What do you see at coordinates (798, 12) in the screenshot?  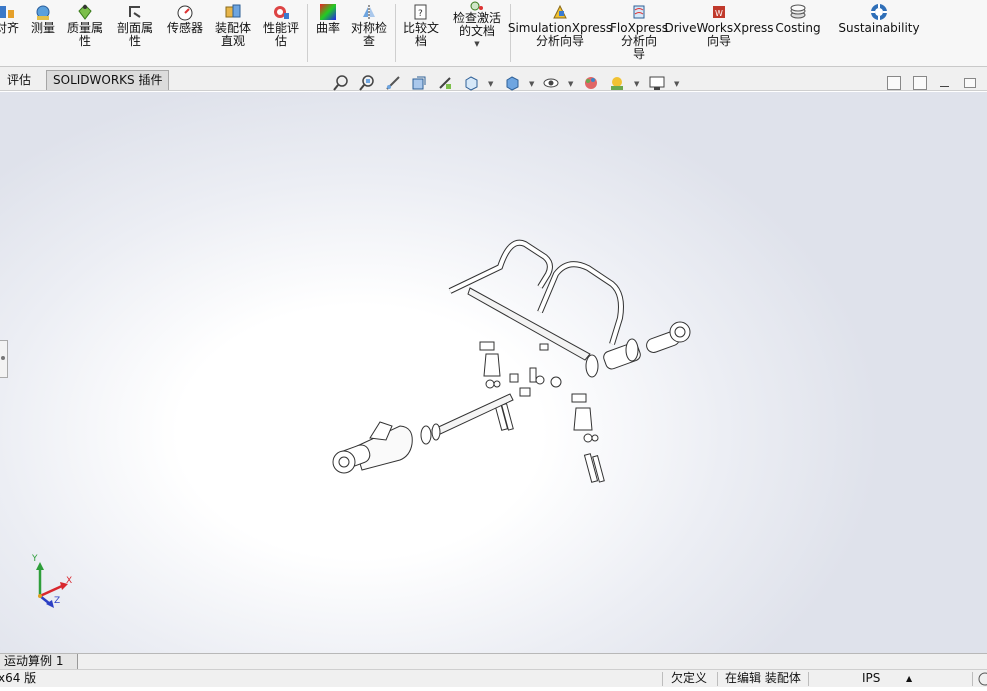 I see `costing-icon` at bounding box center [798, 12].